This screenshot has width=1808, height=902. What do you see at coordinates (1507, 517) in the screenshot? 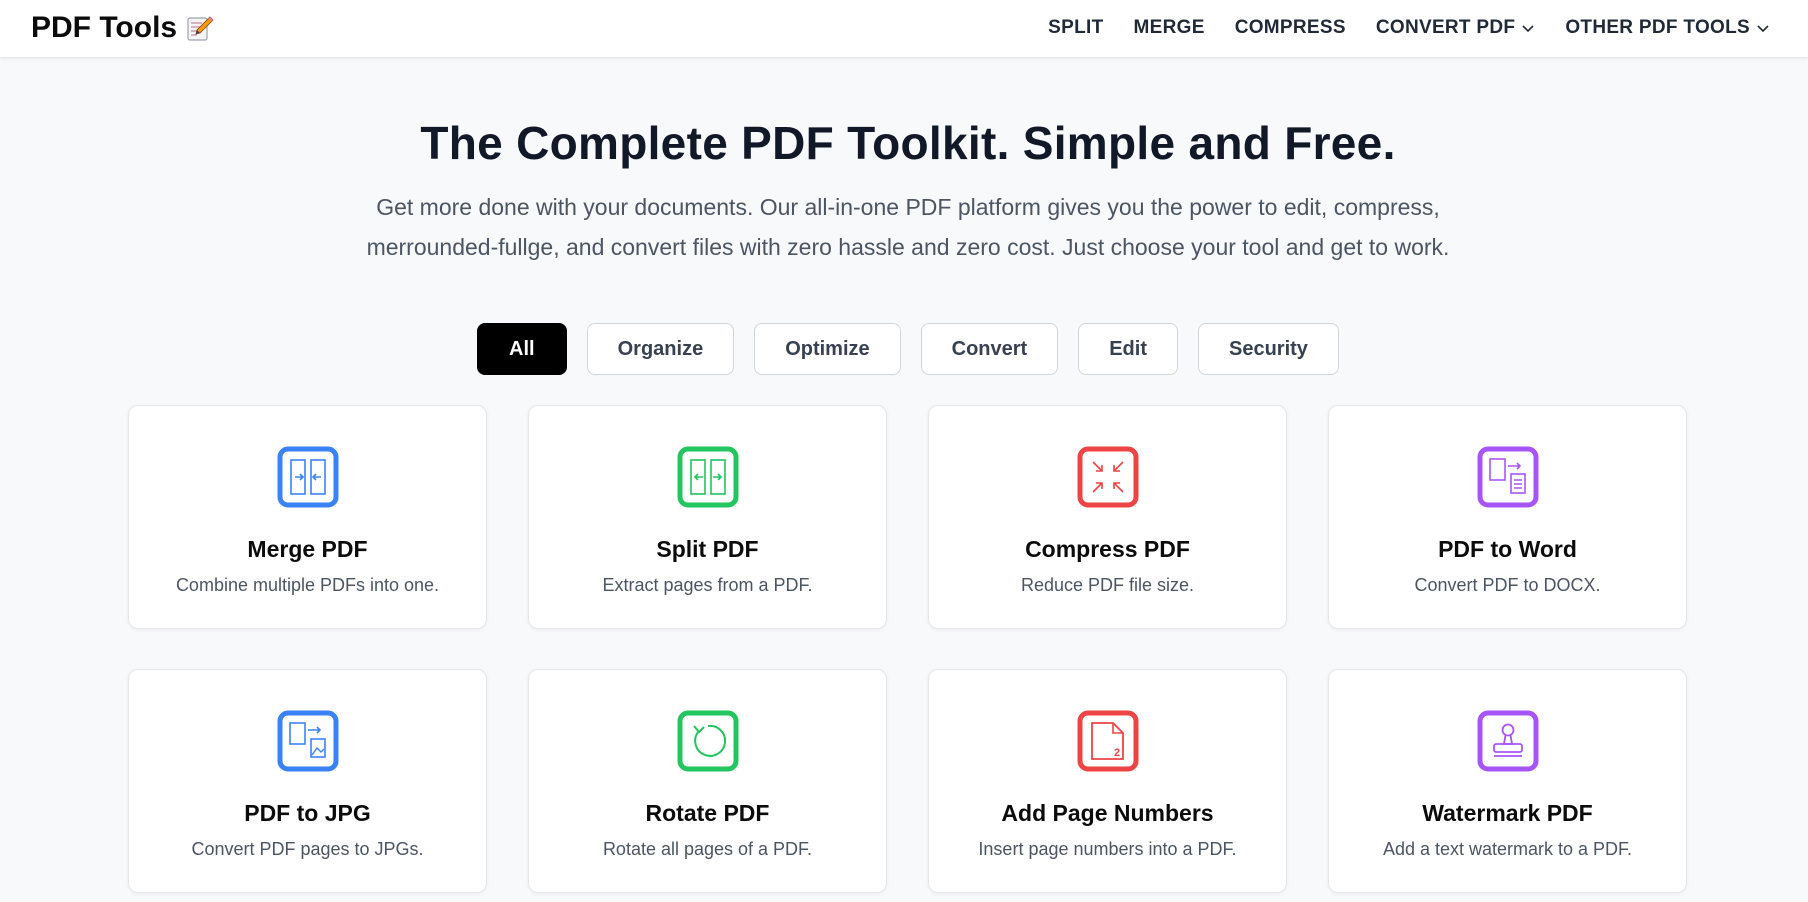
I see `tool-card-pdf-to-word: PDF to Word Convert PDF to DOCX.` at bounding box center [1507, 517].